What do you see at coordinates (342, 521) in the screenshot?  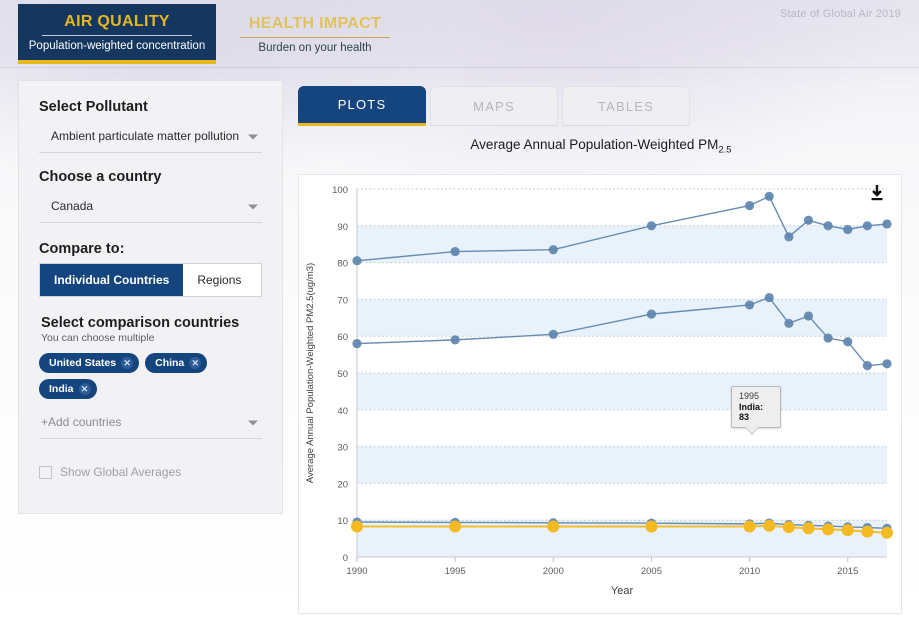 I see `svg-text: 10` at bounding box center [342, 521].